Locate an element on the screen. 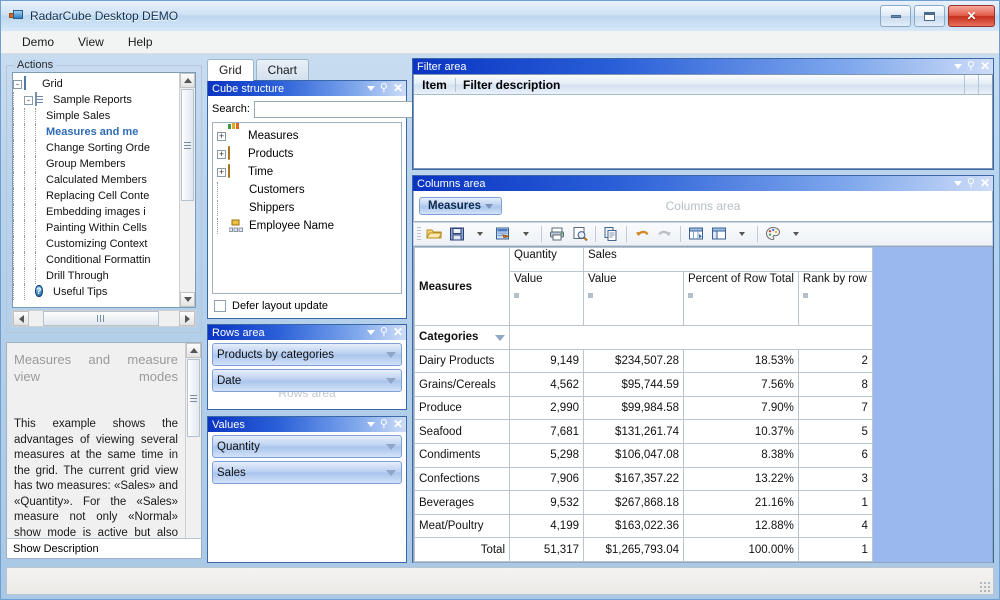 This screenshot has width=1000, height=600. desc-scroll-up-icon is located at coordinates (193, 350).